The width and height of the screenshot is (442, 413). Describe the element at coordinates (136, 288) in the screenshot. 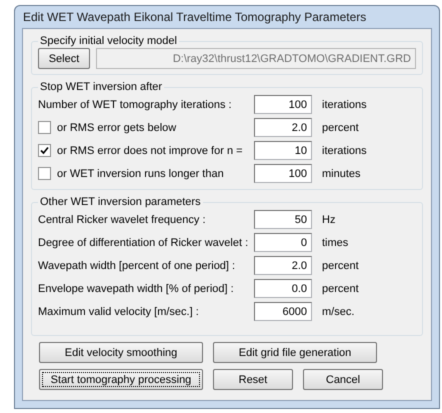

I see `field-label: Envelope wavepath width [% of period] :` at that location.